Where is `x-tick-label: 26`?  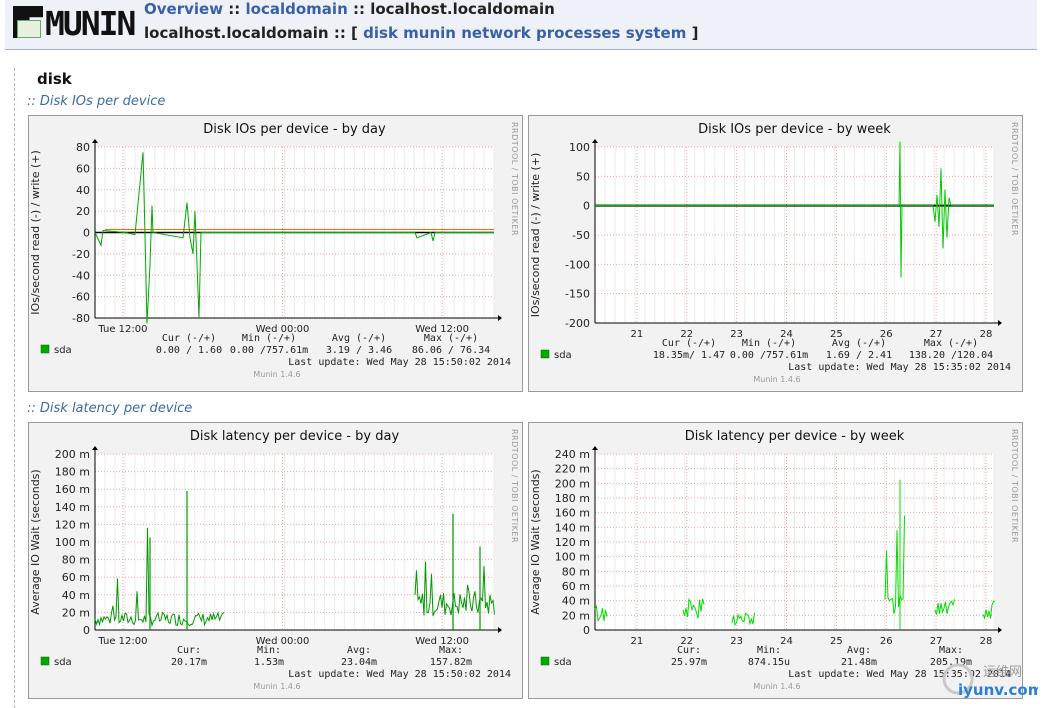
x-tick-label: 26 is located at coordinates (886, 641).